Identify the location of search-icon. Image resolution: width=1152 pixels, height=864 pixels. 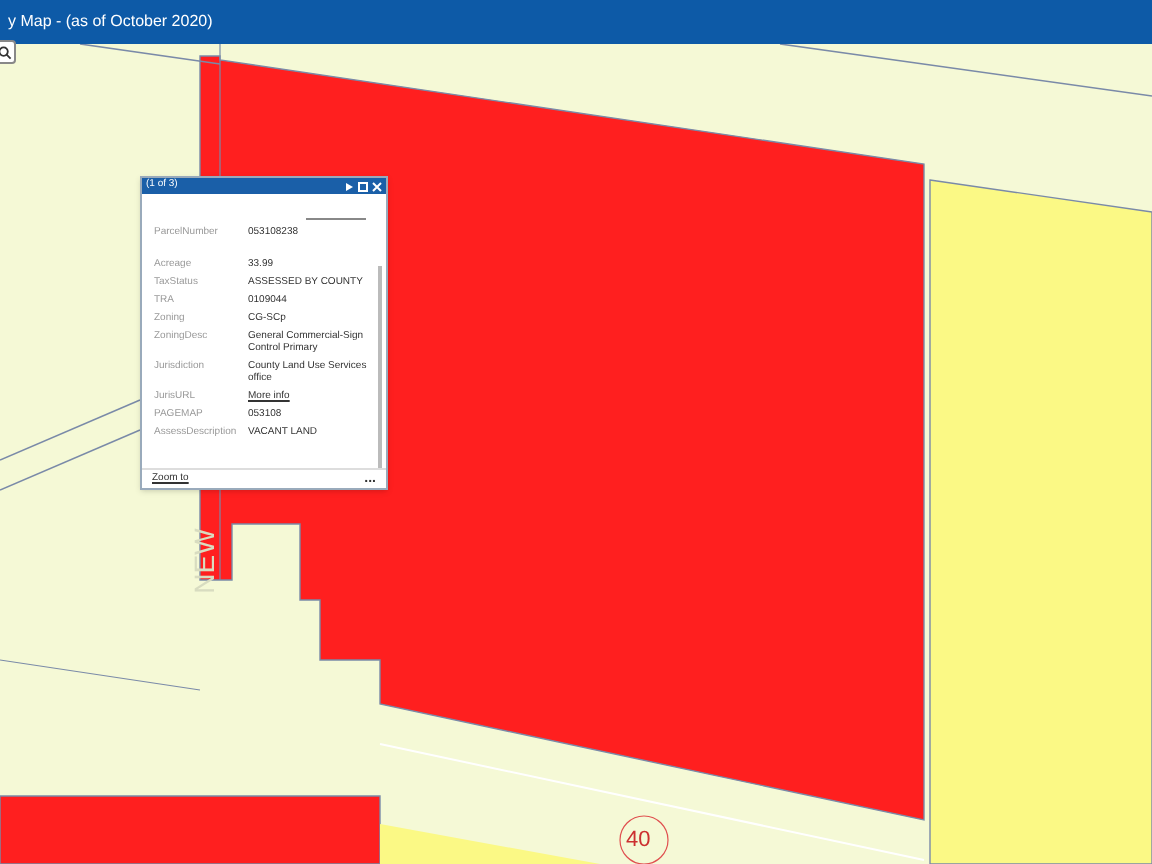
(5, 52).